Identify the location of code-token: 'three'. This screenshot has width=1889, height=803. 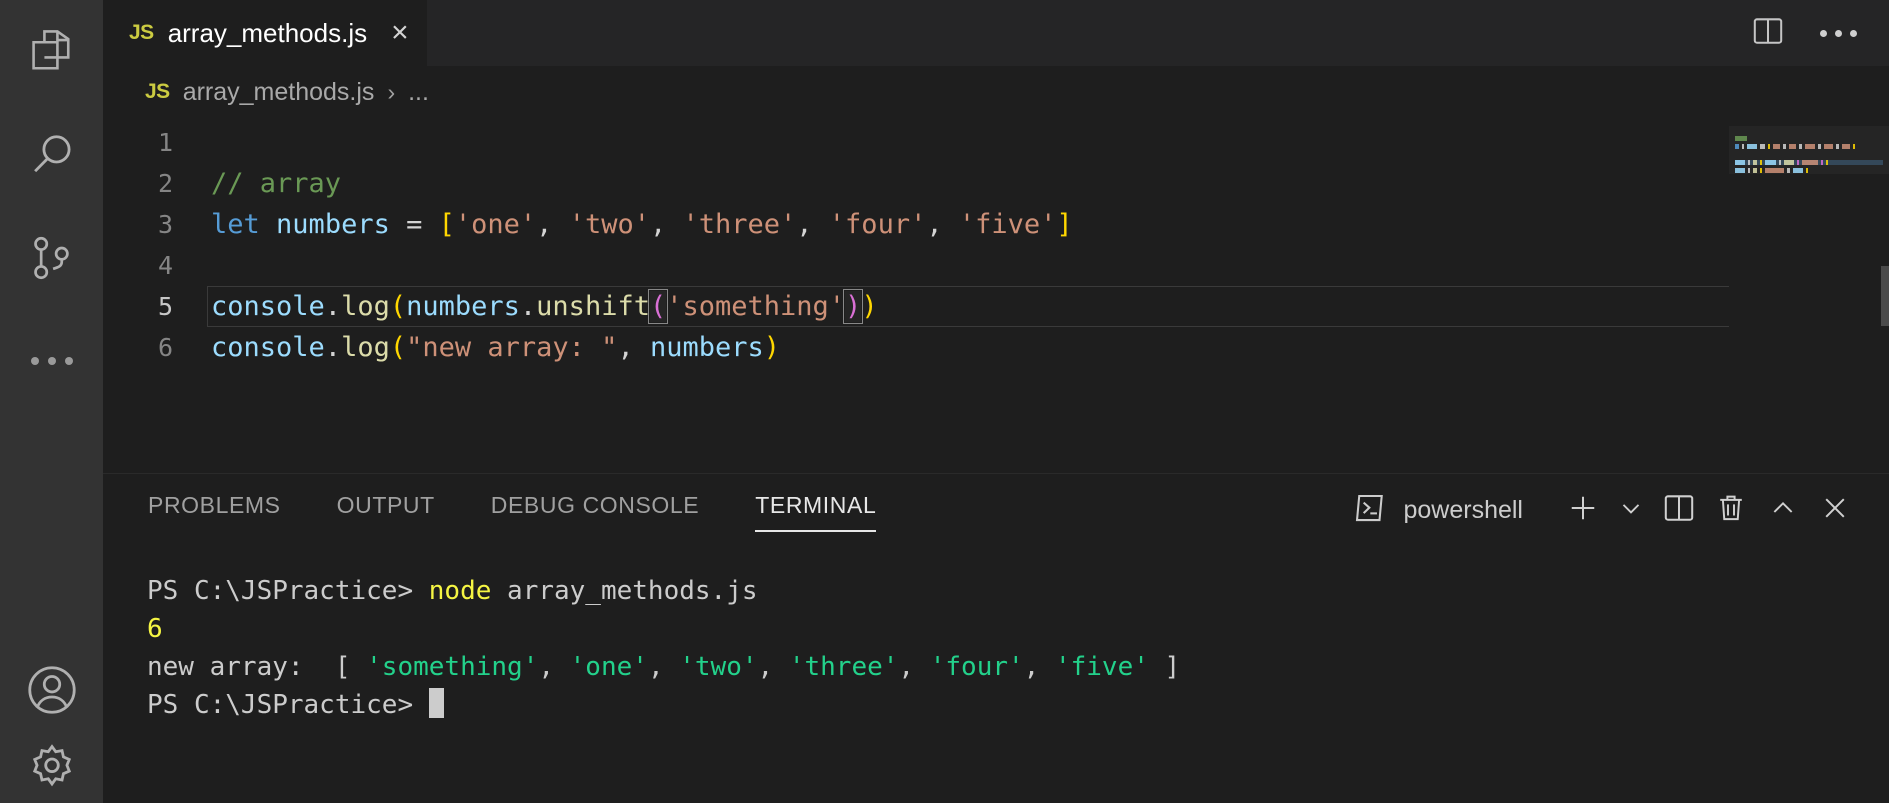
(739, 224).